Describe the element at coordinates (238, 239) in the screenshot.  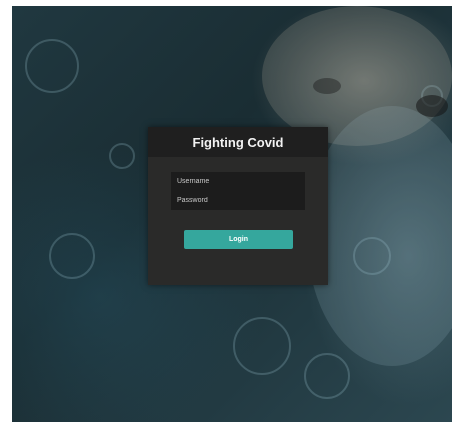
I see `login-button: Login` at that location.